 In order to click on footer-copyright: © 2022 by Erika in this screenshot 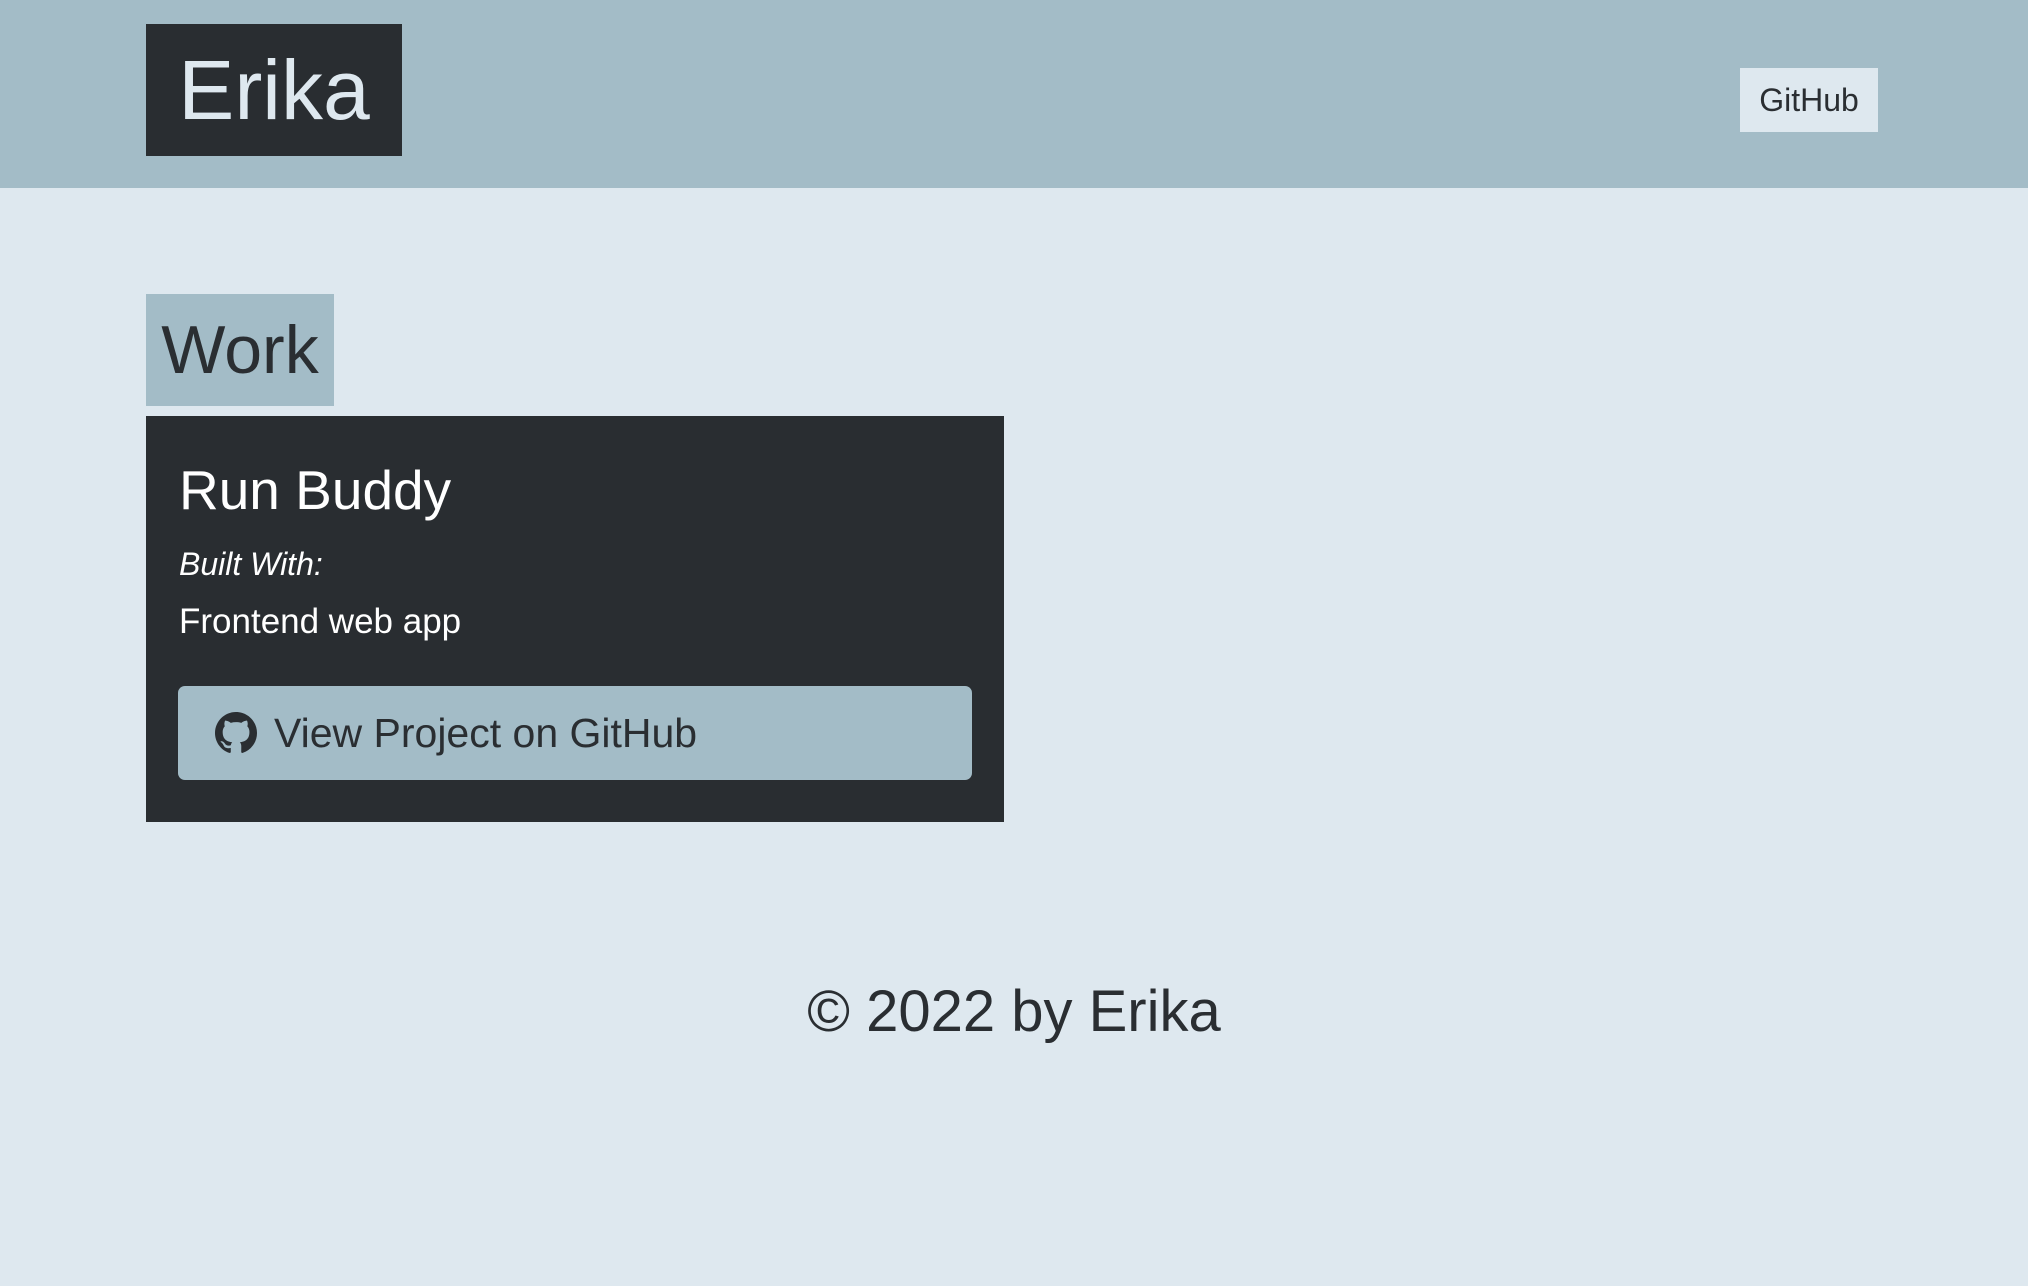, I will do `click(1014, 1011)`.